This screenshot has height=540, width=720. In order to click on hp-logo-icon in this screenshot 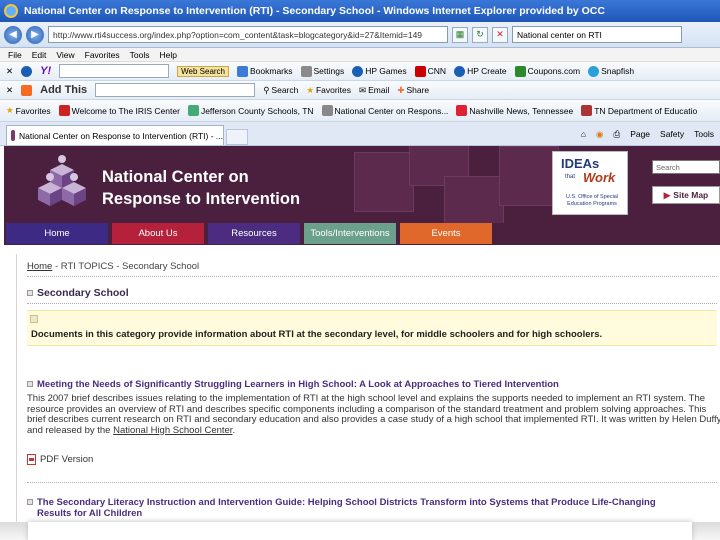, I will do `click(27, 71)`.